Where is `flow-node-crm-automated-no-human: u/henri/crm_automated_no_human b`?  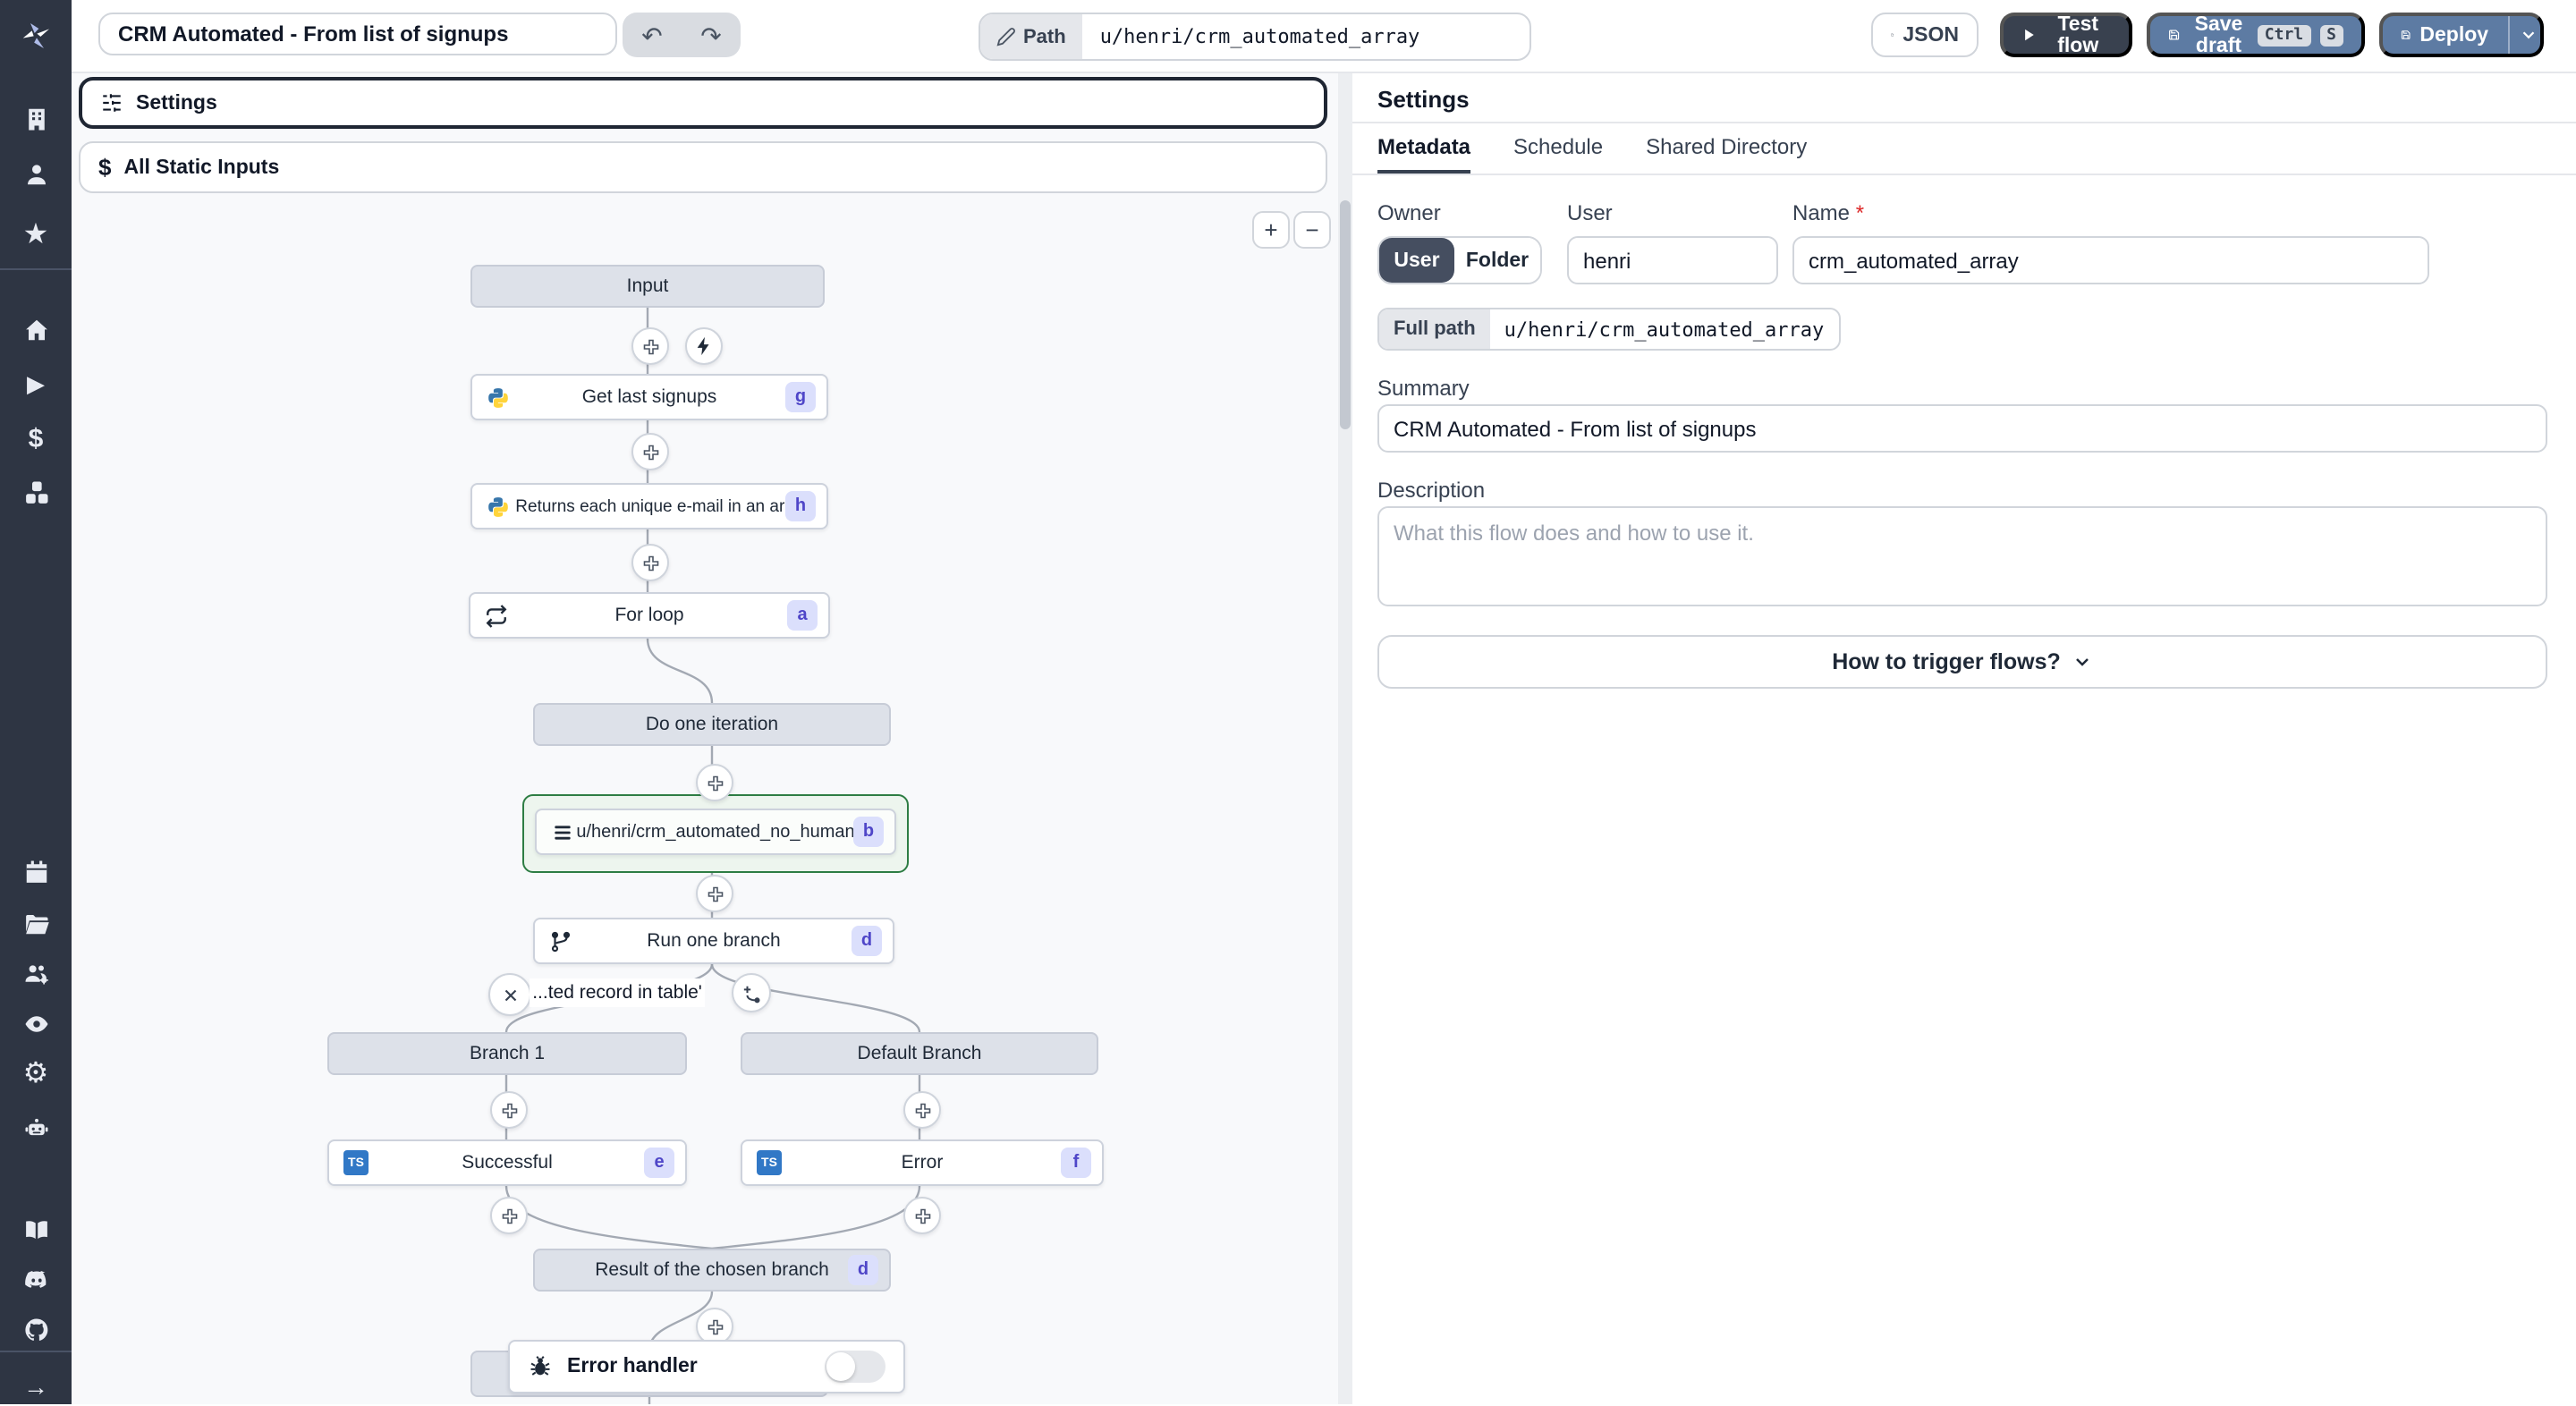 flow-node-crm-automated-no-human: u/henri/crm_automated_no_human b is located at coordinates (715, 832).